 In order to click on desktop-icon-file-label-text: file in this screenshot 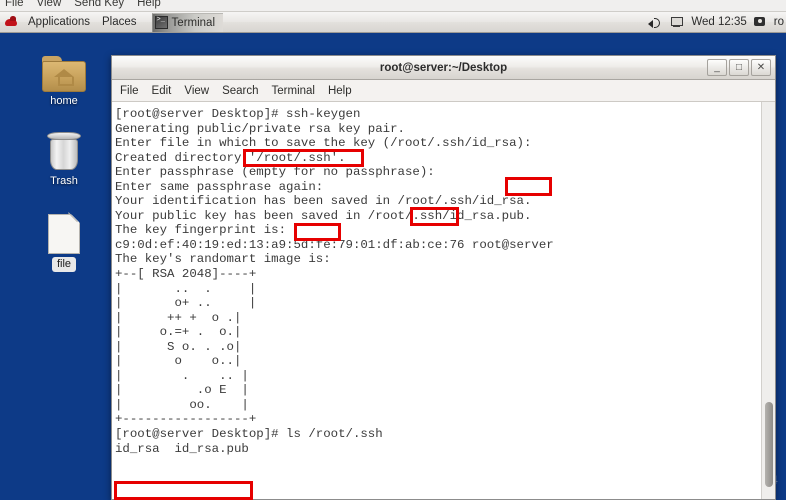, I will do `click(64, 264)`.